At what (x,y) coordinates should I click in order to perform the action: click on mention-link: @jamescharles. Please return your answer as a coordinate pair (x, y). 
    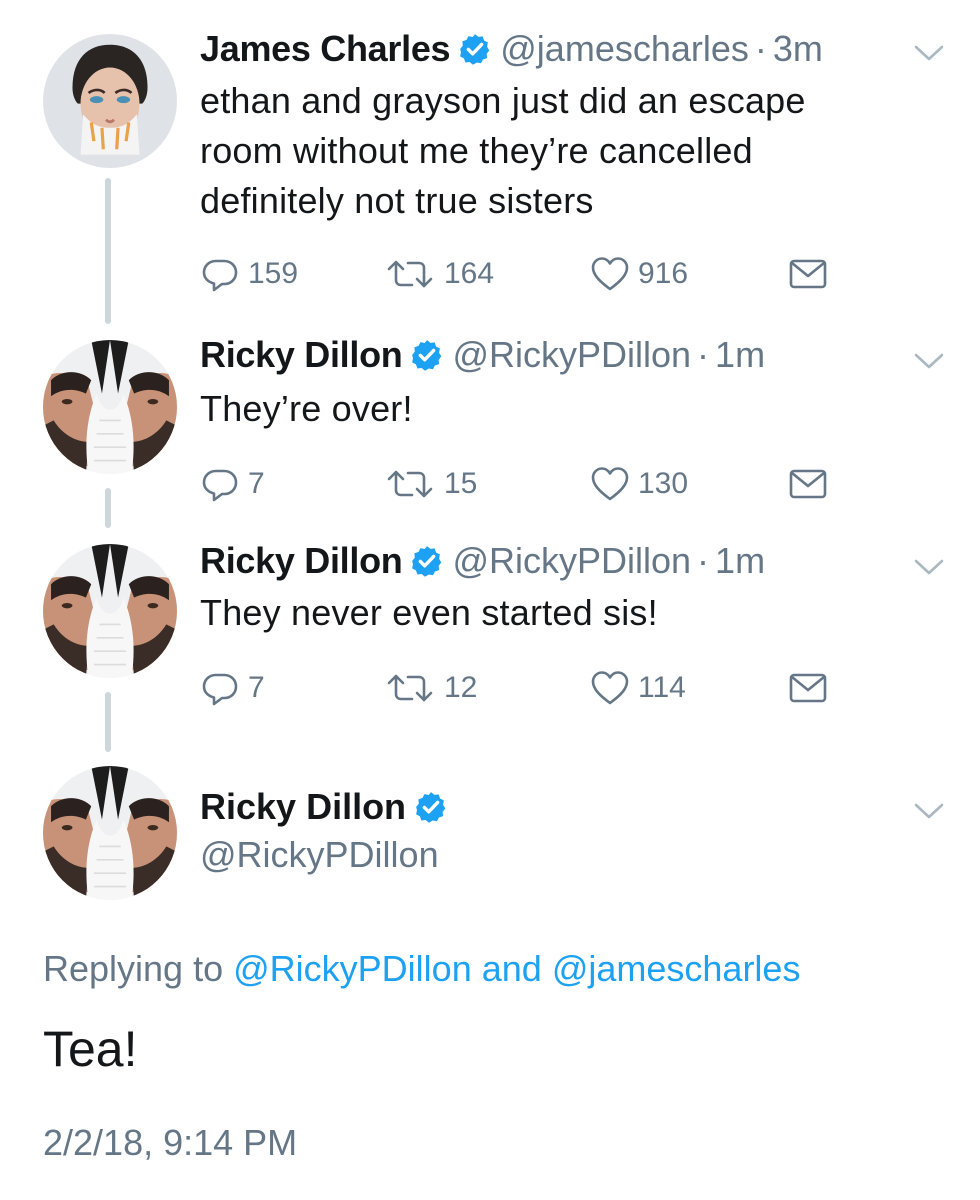
    Looking at the image, I should click on (676, 968).